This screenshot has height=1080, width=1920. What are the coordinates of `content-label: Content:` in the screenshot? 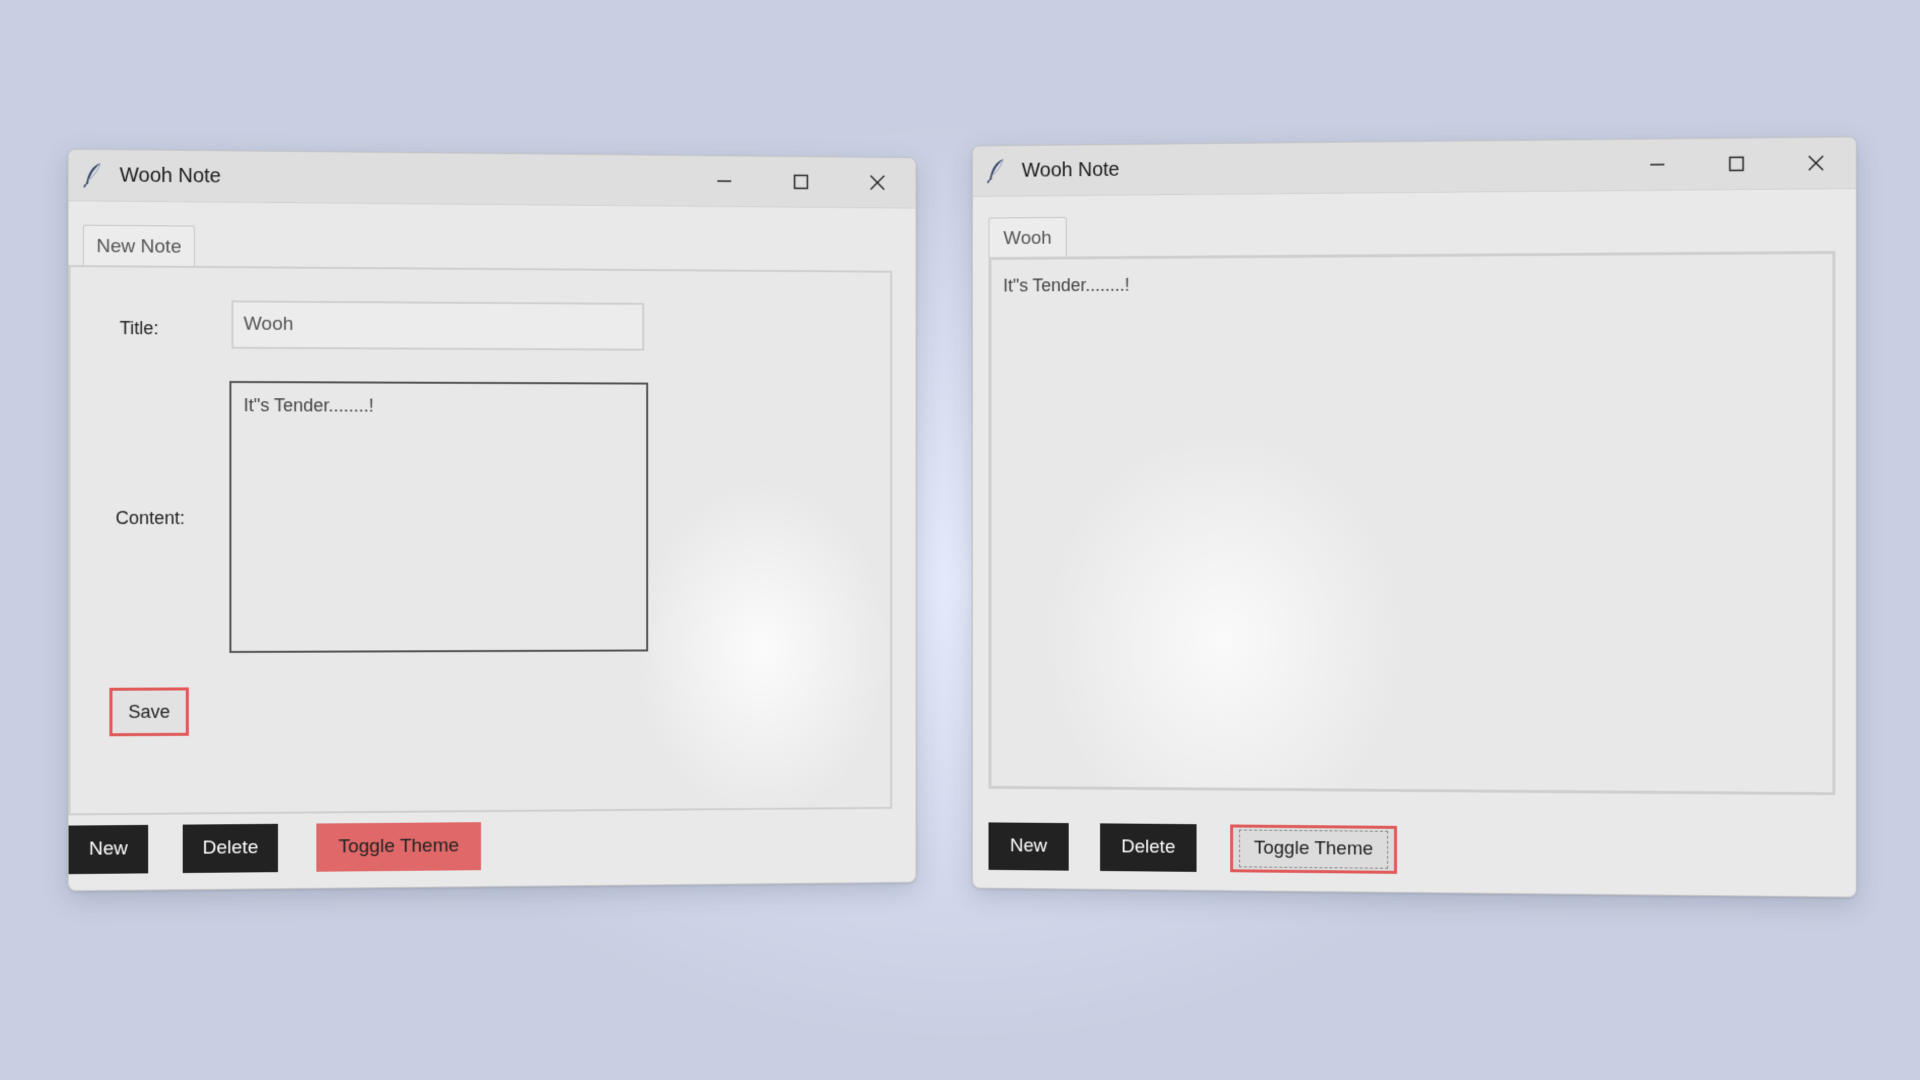 It's located at (150, 518).